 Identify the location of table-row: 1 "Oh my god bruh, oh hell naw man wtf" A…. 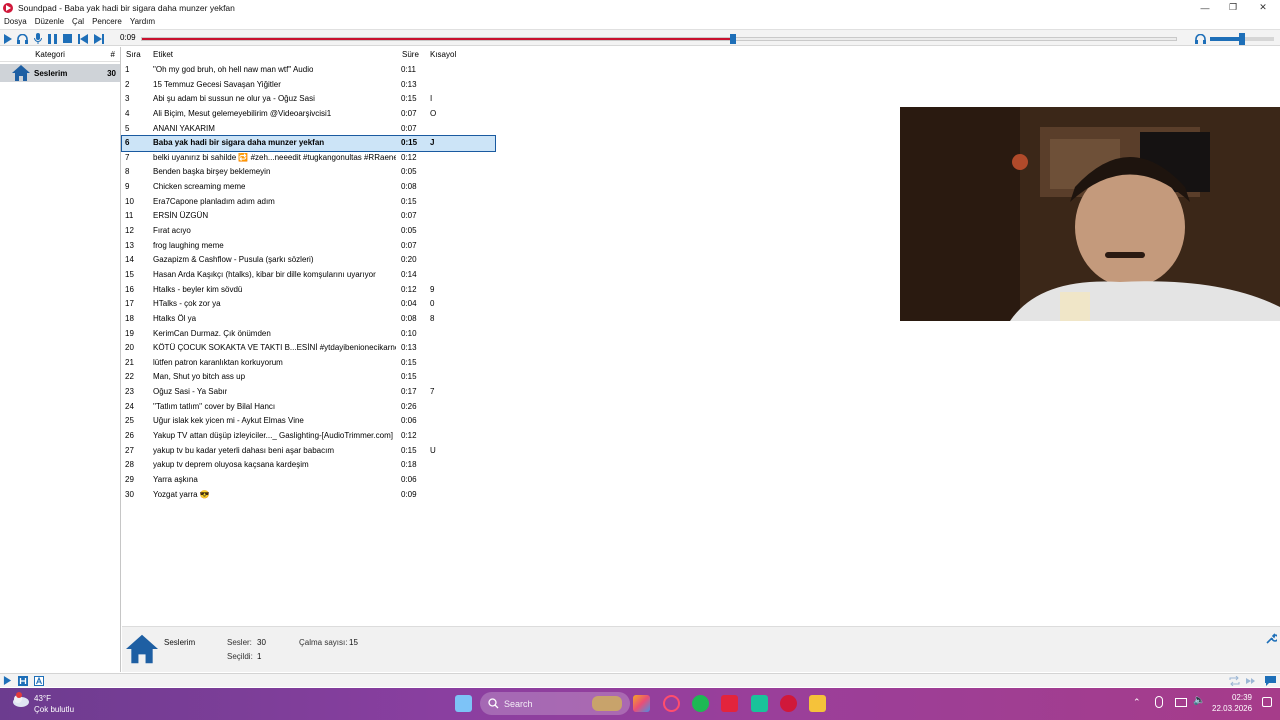
(312, 70).